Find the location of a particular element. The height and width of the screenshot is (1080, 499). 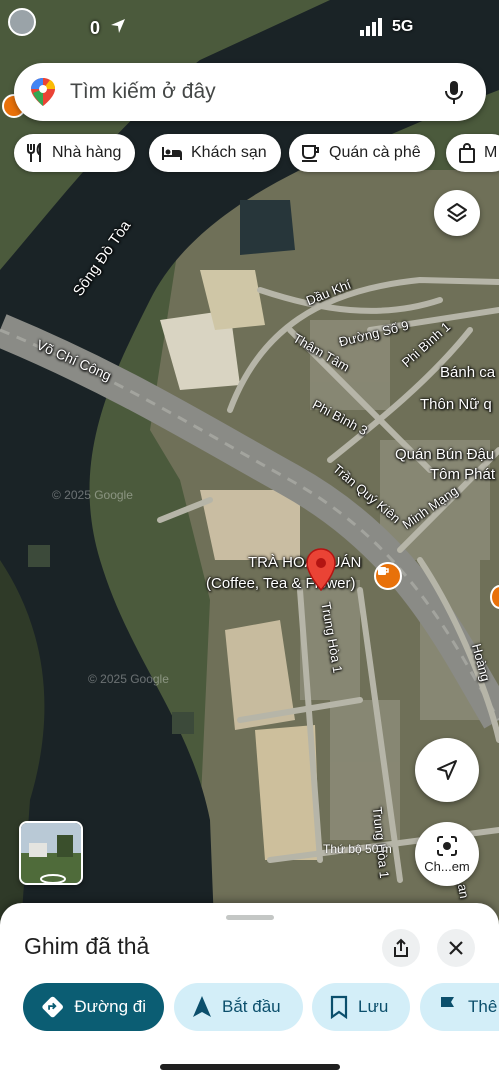

navigation-icon is located at coordinates (202, 1006).